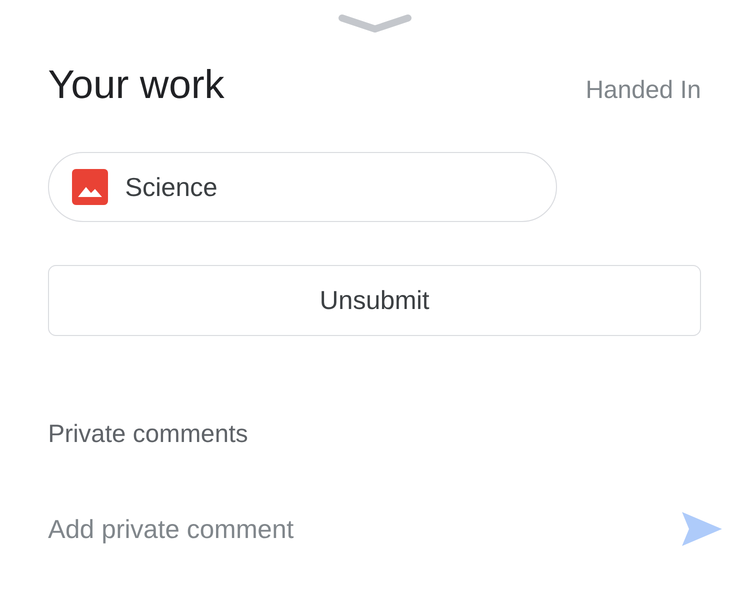 Image resolution: width=750 pixels, height=606 pixels. I want to click on attachment-chip: Science, so click(302, 187).